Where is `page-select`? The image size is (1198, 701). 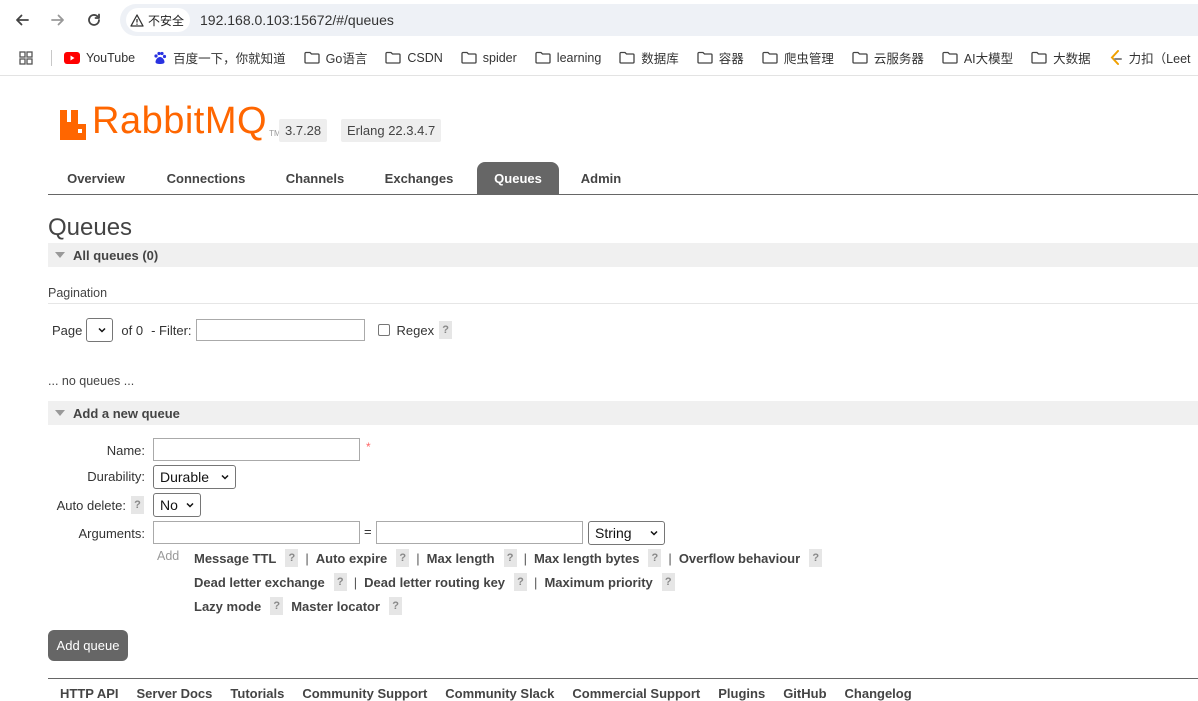 page-select is located at coordinates (100, 330).